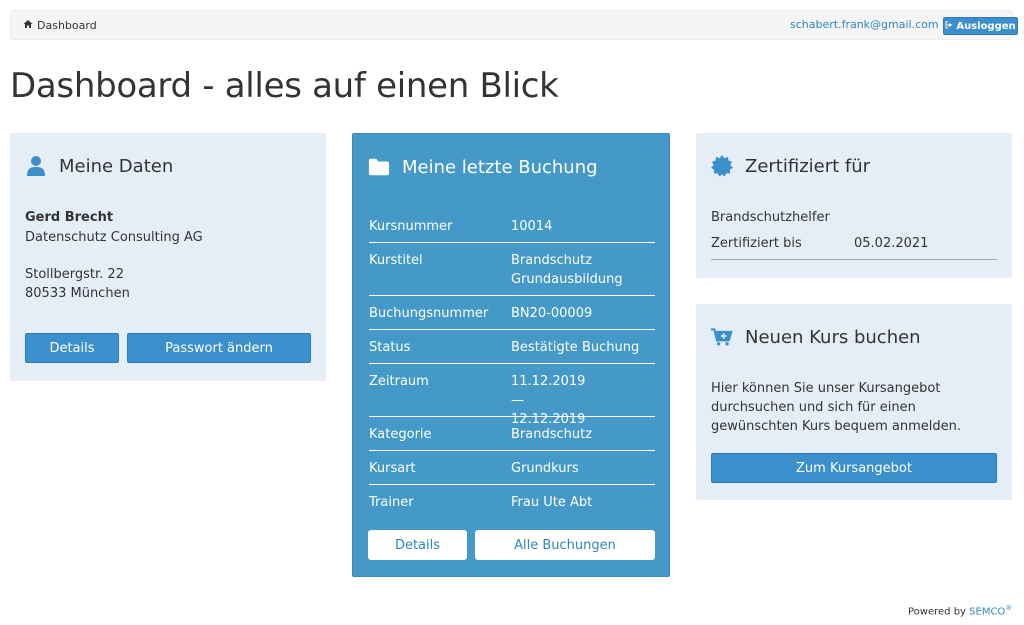  I want to click on table-row: Kursnummer 10014, so click(512, 226).